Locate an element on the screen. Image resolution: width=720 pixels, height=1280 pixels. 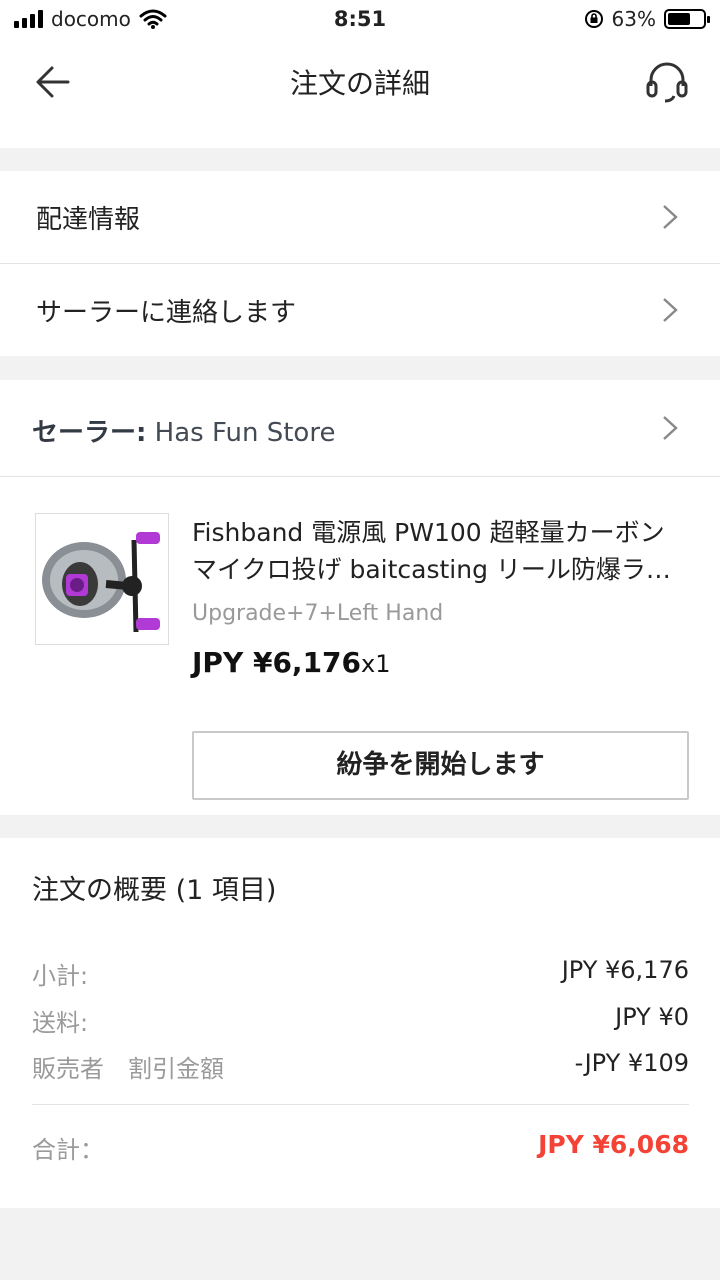
battery-icon is located at coordinates (687, 19).